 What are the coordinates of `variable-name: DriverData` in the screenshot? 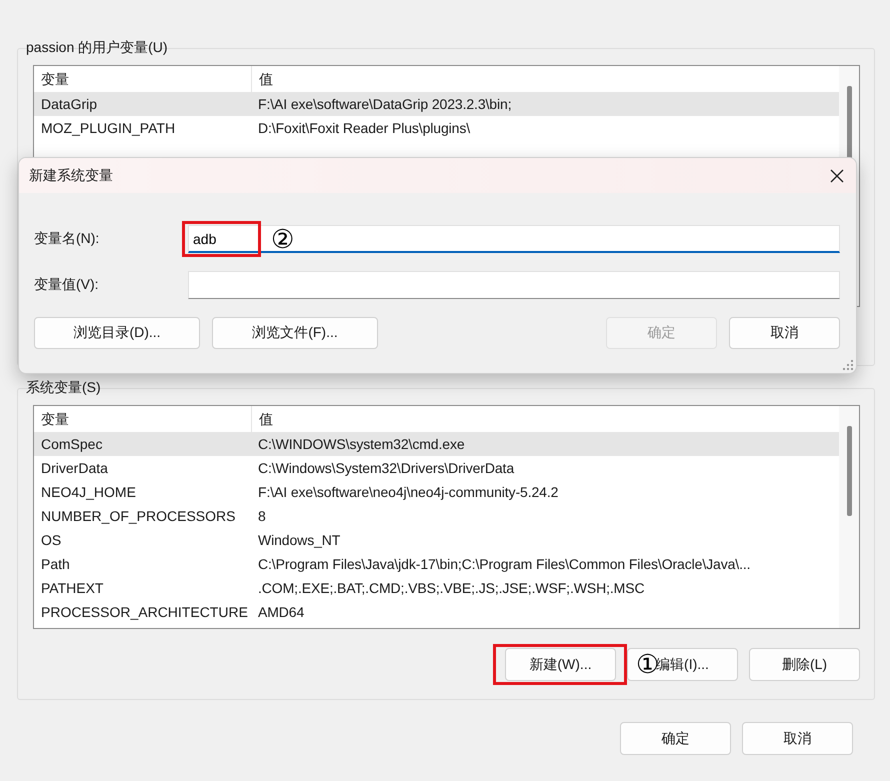 It's located at (74, 468).